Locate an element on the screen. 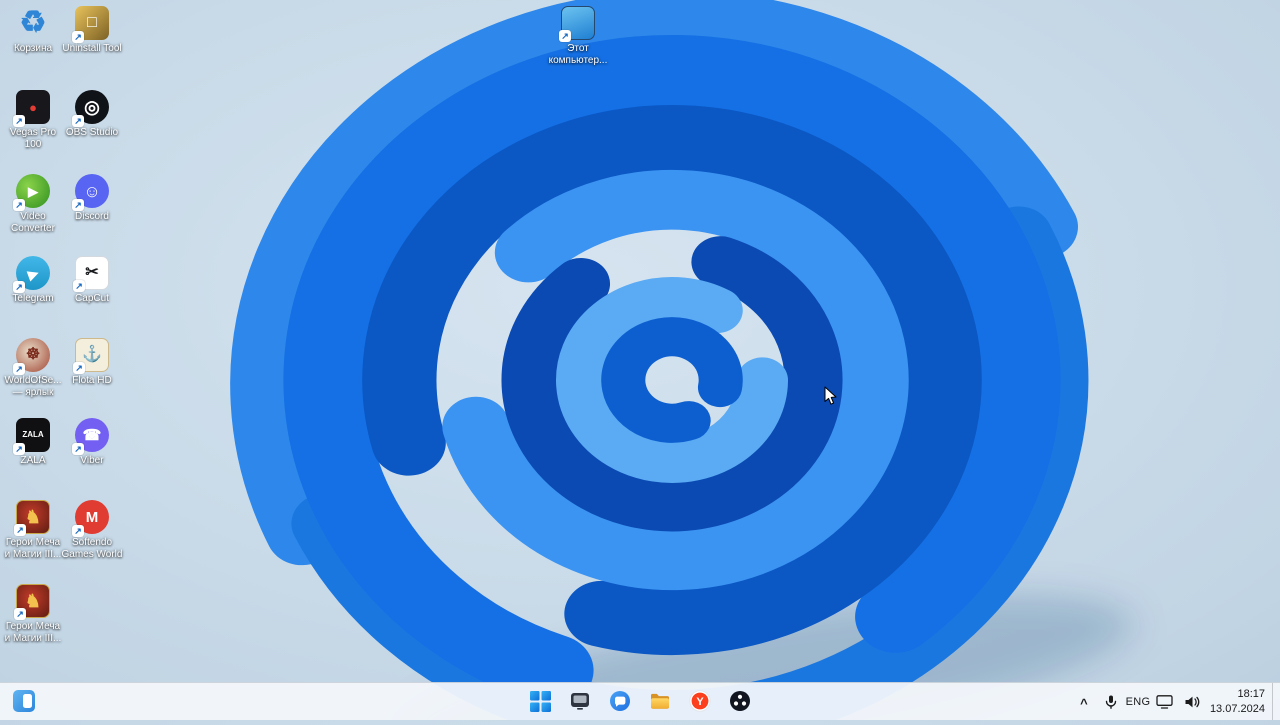 This screenshot has height=725, width=1280. desktop-icon-label: Softendo Games World is located at coordinates (92, 548).